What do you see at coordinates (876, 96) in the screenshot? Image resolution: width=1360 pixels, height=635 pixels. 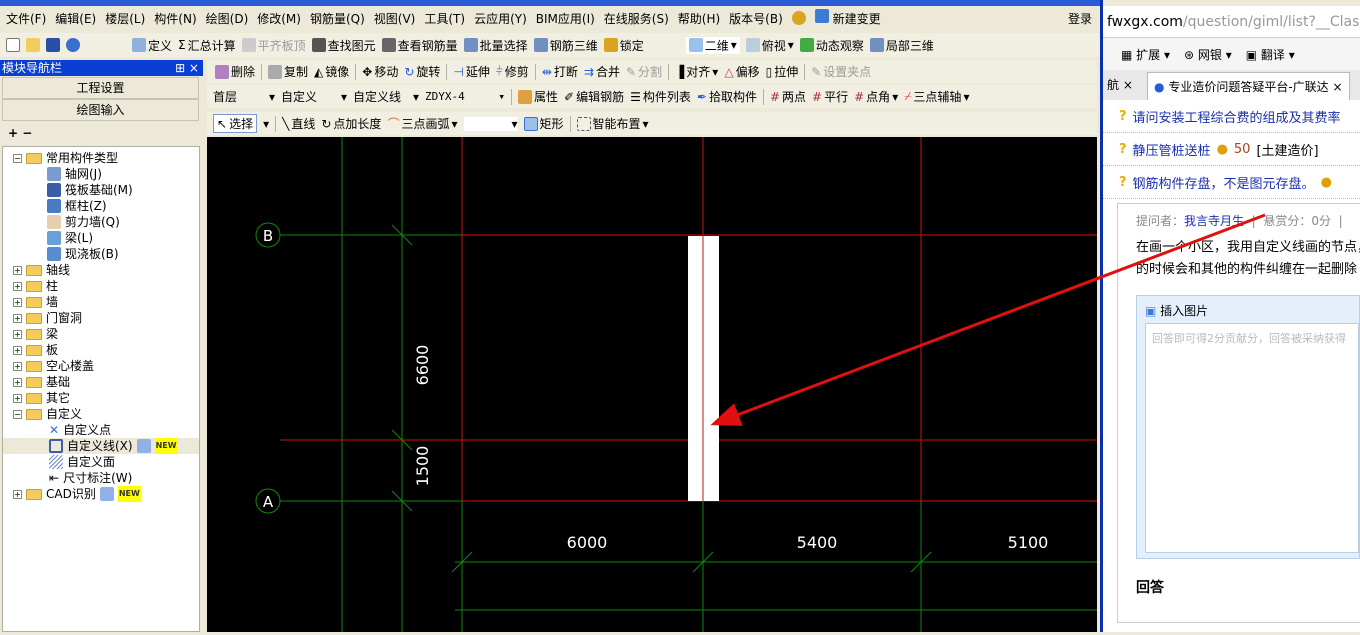 I see `point-angle-dropdown: # 点角 ▾` at bounding box center [876, 96].